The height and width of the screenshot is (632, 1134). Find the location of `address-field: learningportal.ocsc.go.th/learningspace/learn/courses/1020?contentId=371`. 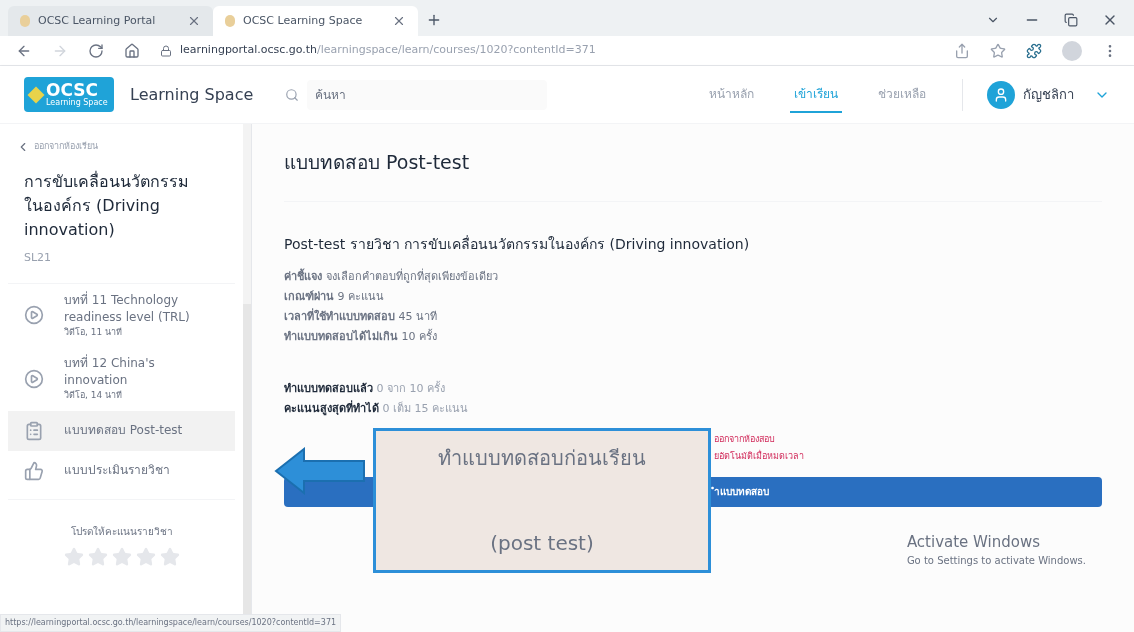

address-field: learningportal.ocsc.go.th/learningspace/learn/courses/1020?contentId=371 is located at coordinates (547, 50).